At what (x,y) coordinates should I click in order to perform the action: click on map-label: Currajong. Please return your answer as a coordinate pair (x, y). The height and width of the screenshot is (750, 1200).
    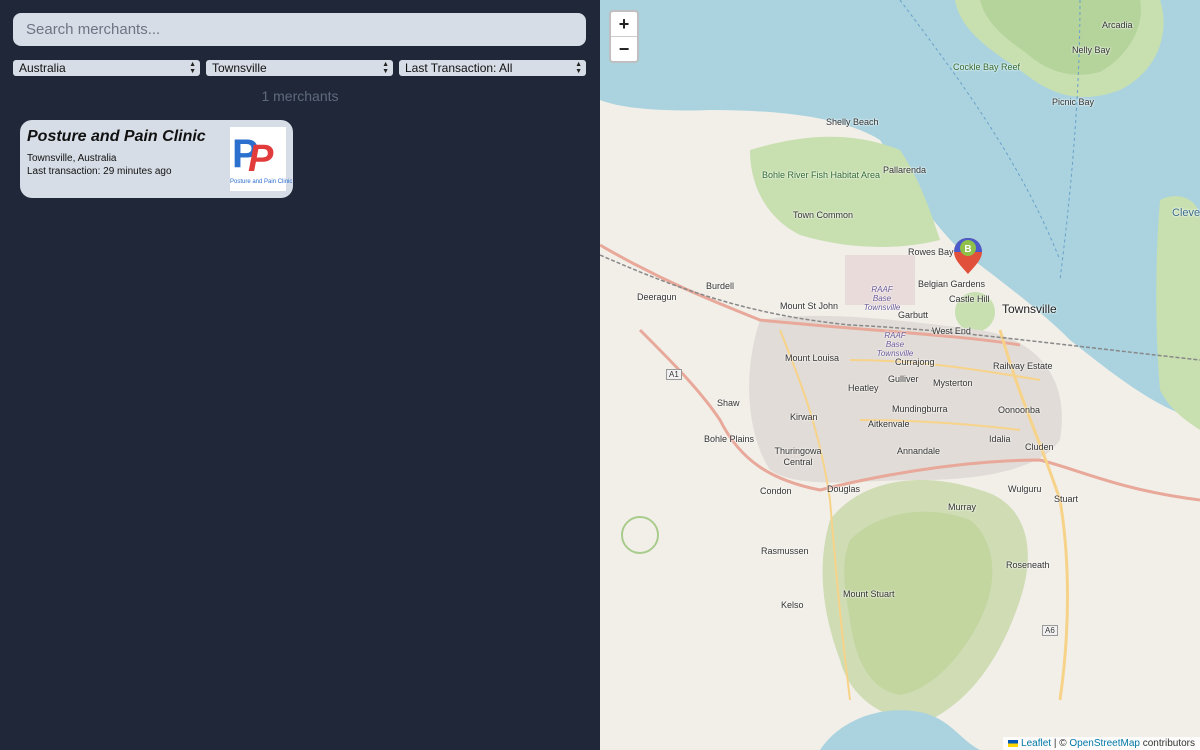
    Looking at the image, I should click on (915, 362).